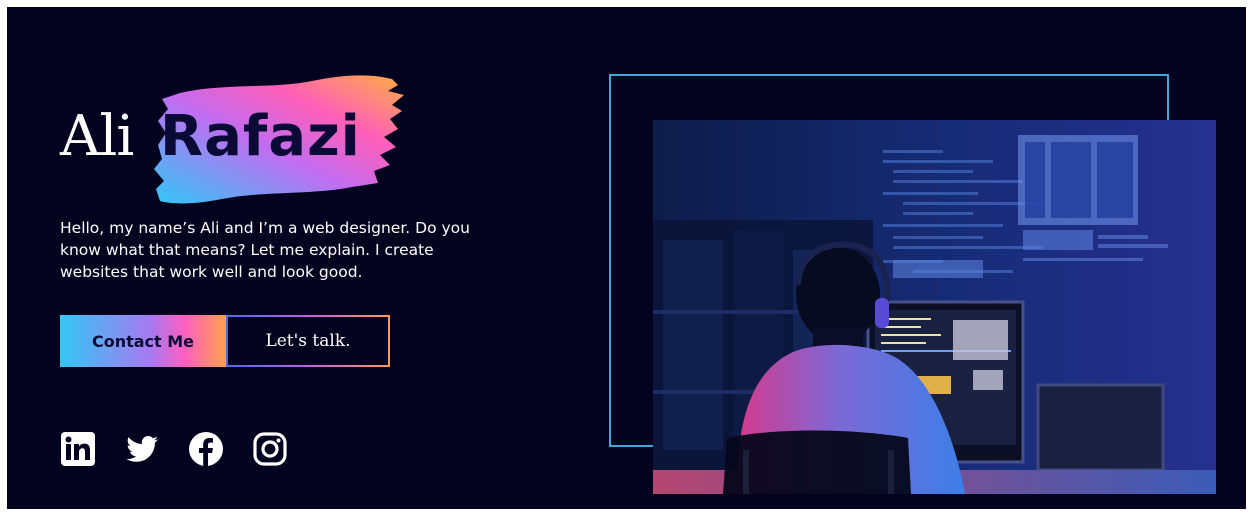  Describe the element at coordinates (143, 341) in the screenshot. I see `contact-me-button: Contact Me` at that location.